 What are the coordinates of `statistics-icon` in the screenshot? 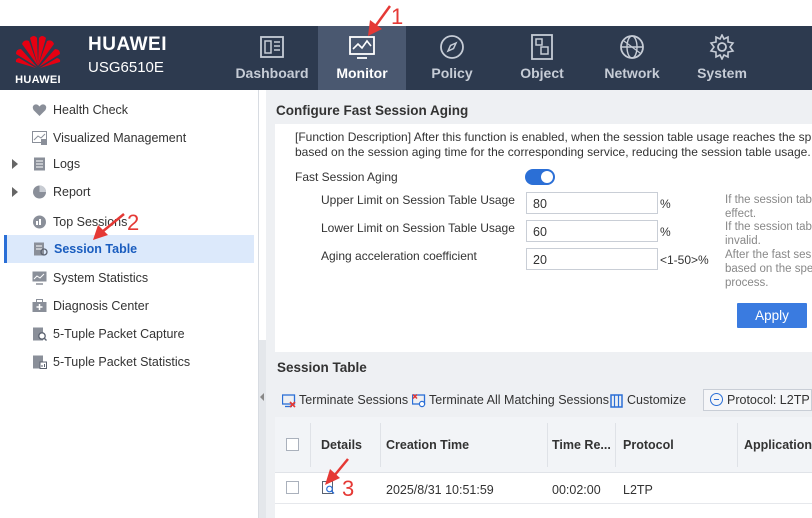 It's located at (39, 278).